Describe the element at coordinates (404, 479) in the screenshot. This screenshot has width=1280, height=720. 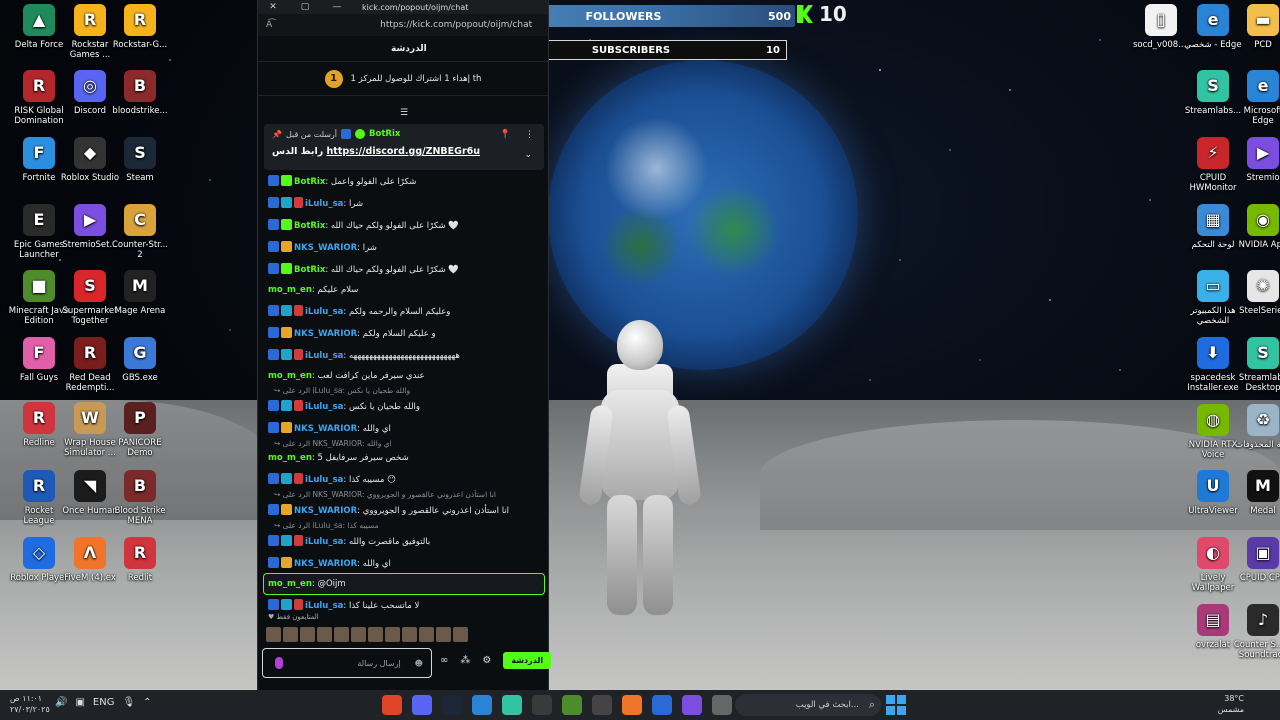
I see `chat-message: iLulu_sa: مسيبه كذا 😶` at that location.